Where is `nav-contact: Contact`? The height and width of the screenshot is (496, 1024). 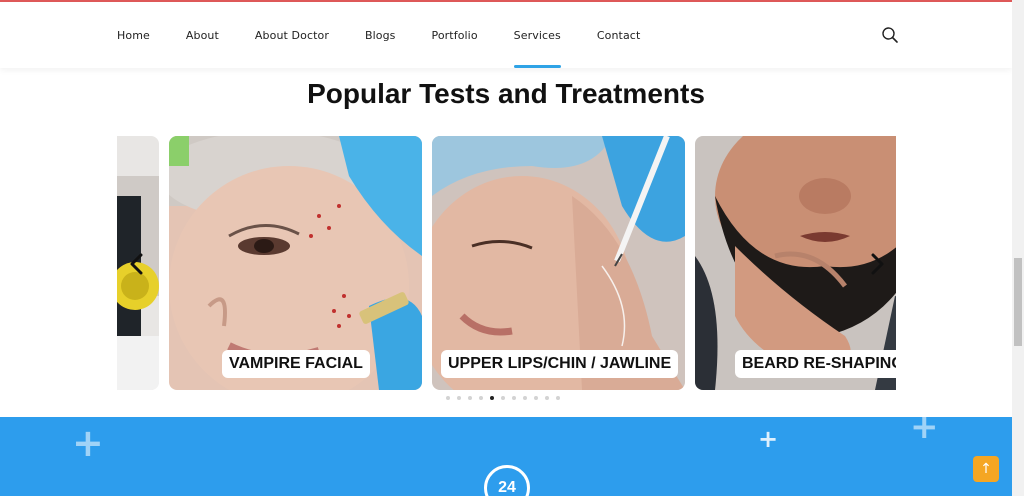 nav-contact: Contact is located at coordinates (619, 35).